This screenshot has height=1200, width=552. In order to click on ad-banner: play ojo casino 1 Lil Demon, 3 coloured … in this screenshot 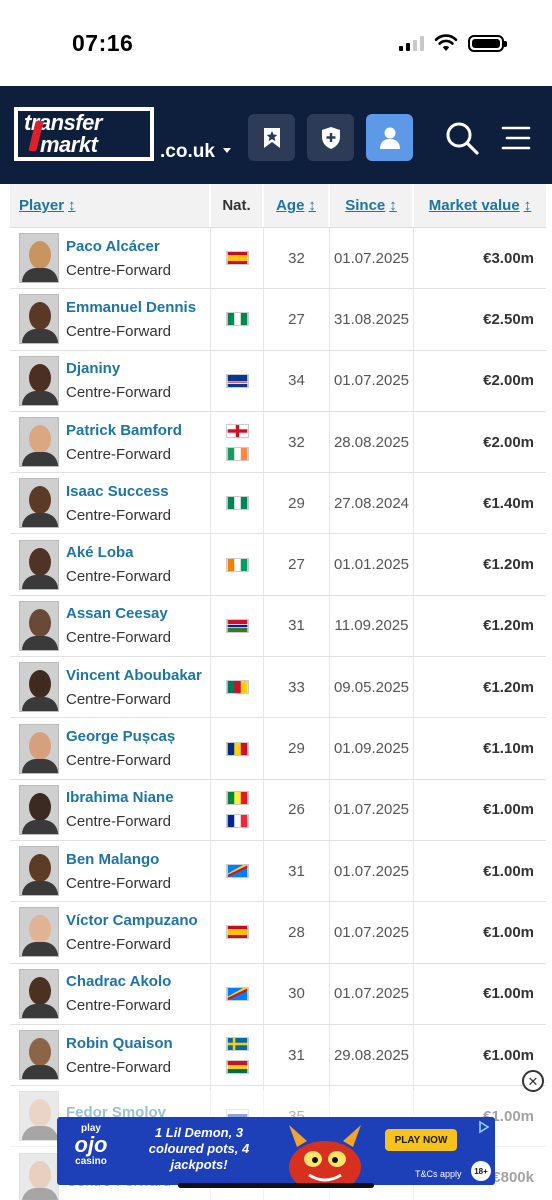, I will do `click(276, 1151)`.